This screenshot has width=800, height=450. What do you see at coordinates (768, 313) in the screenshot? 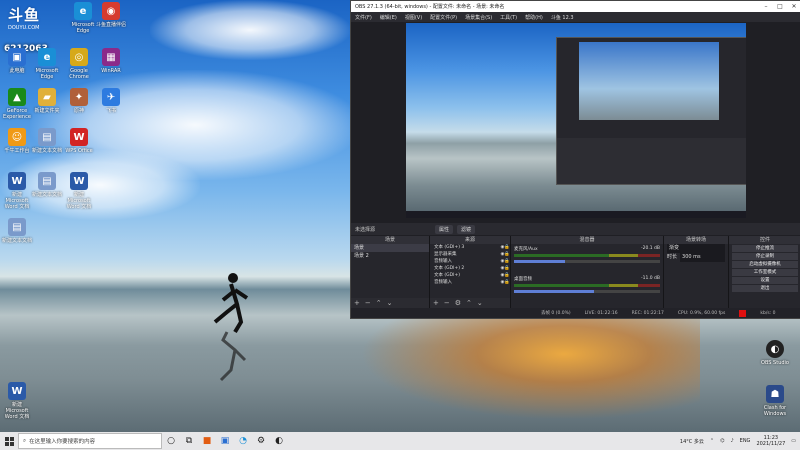
I see `bitrate: kb/s: 0` at bounding box center [768, 313].